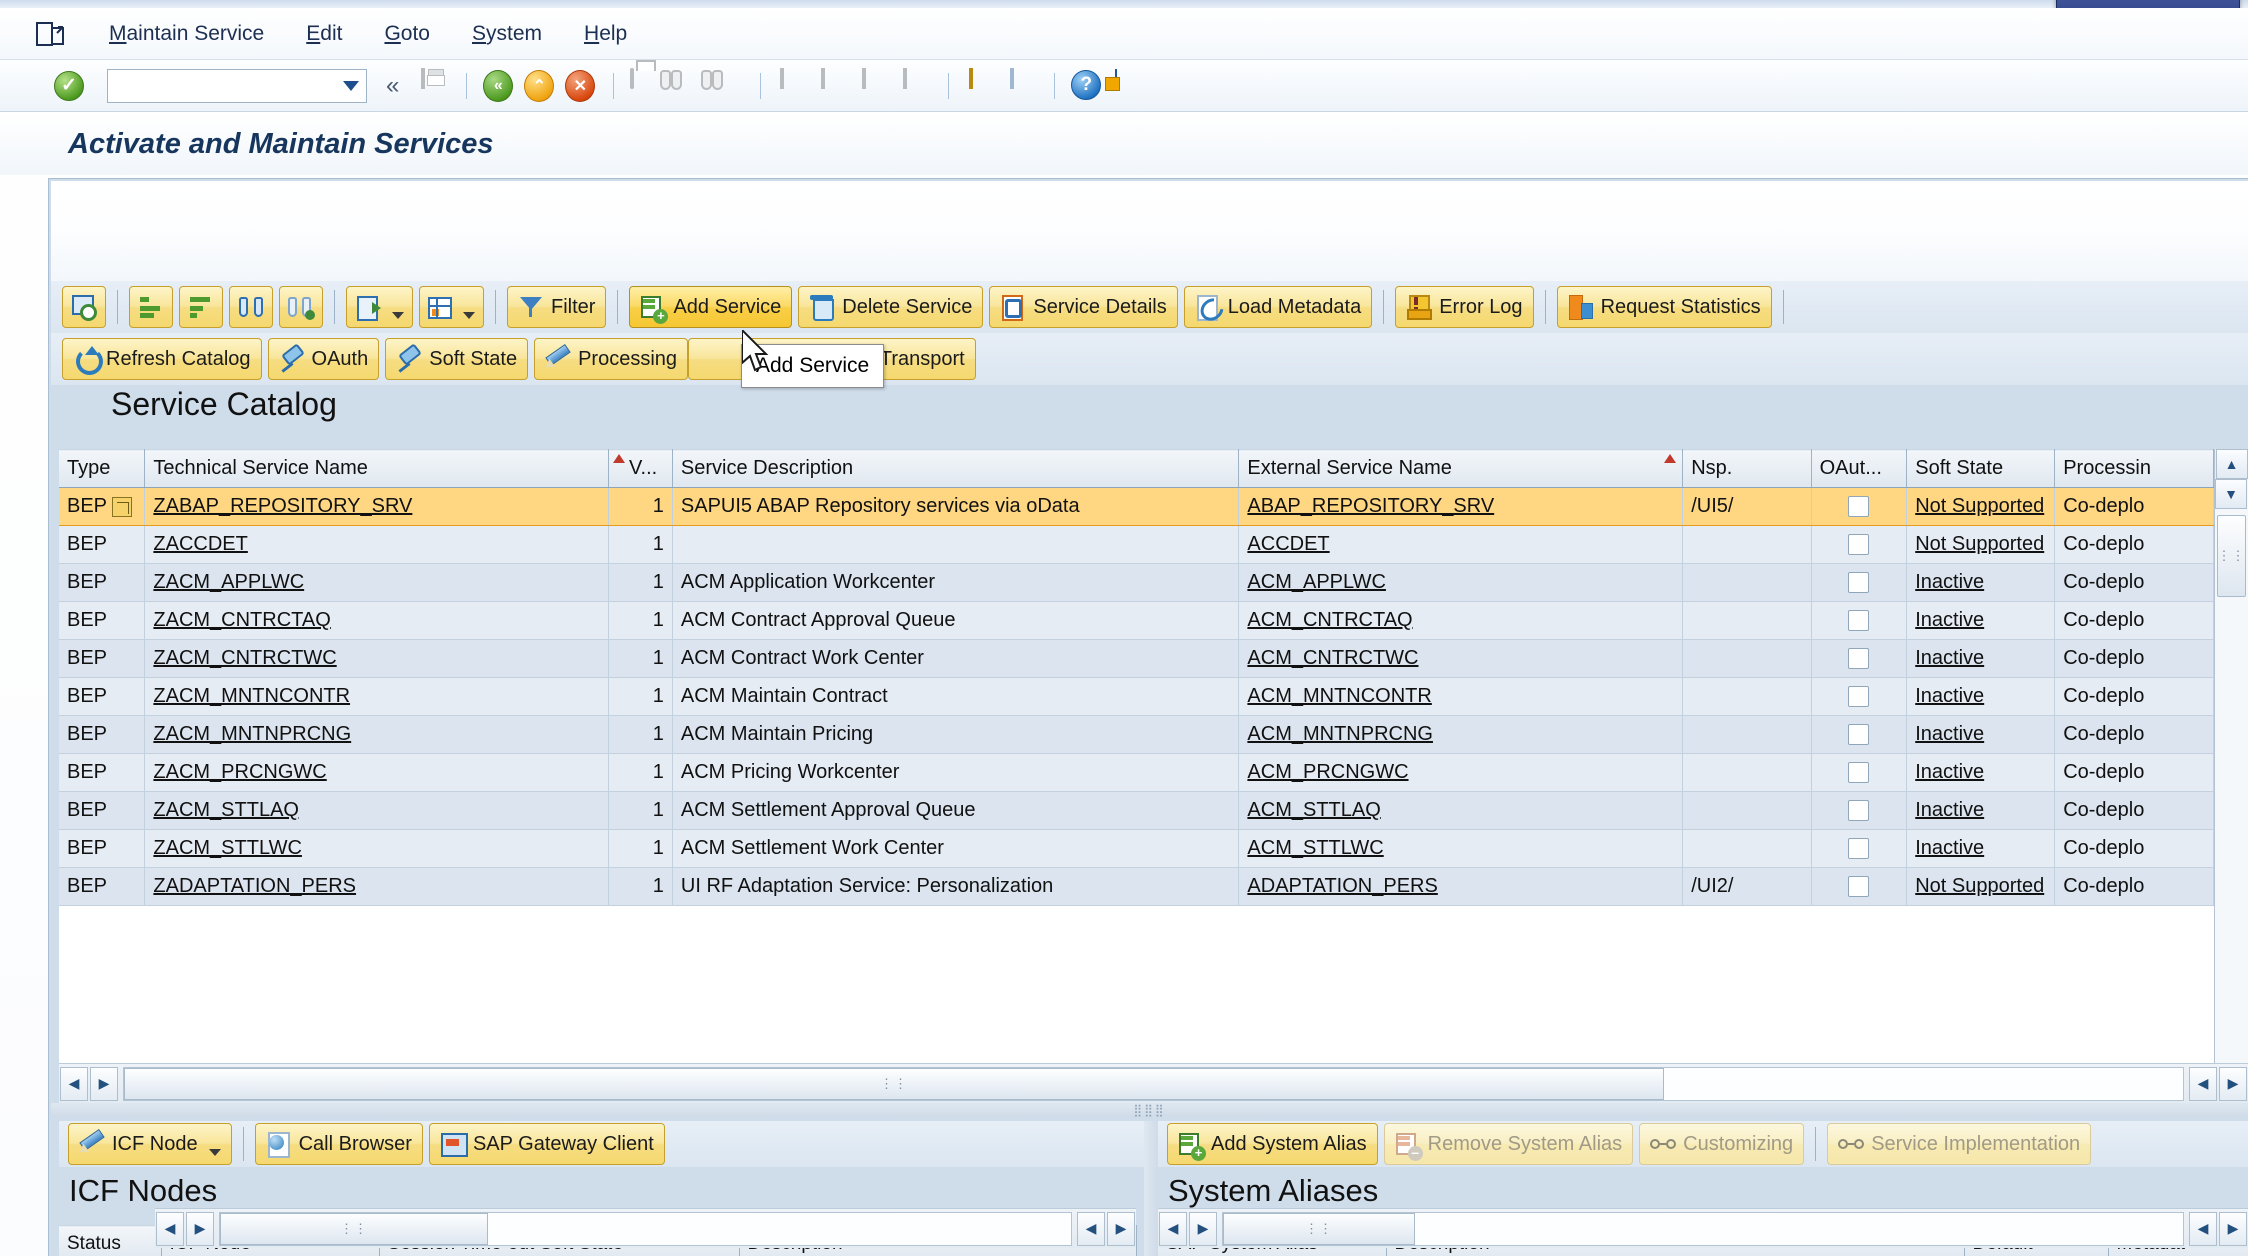 This screenshot has height=1256, width=2248. I want to click on technical-service-link: ZACM_STTLAQ, so click(226, 810).